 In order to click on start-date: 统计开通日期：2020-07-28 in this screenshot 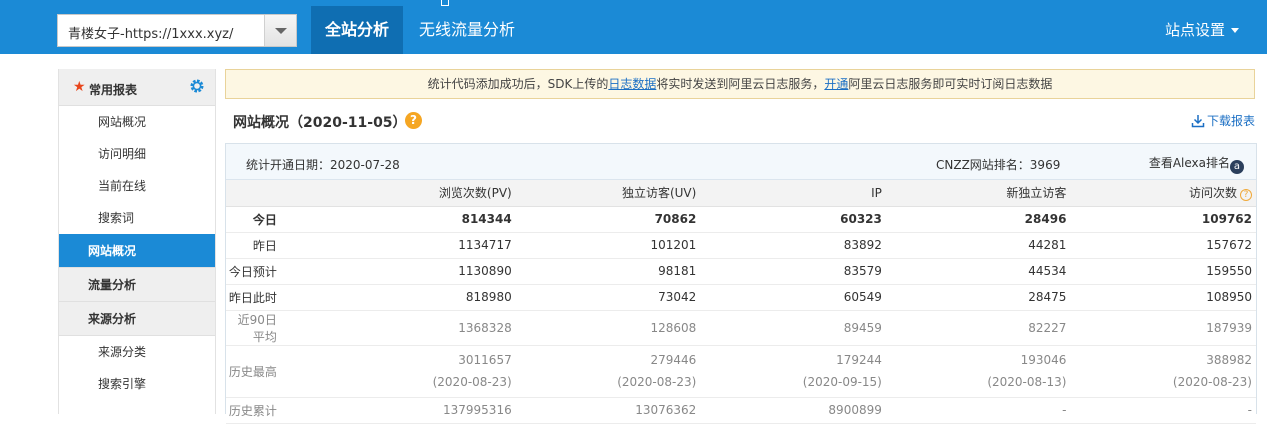, I will do `click(323, 165)`.